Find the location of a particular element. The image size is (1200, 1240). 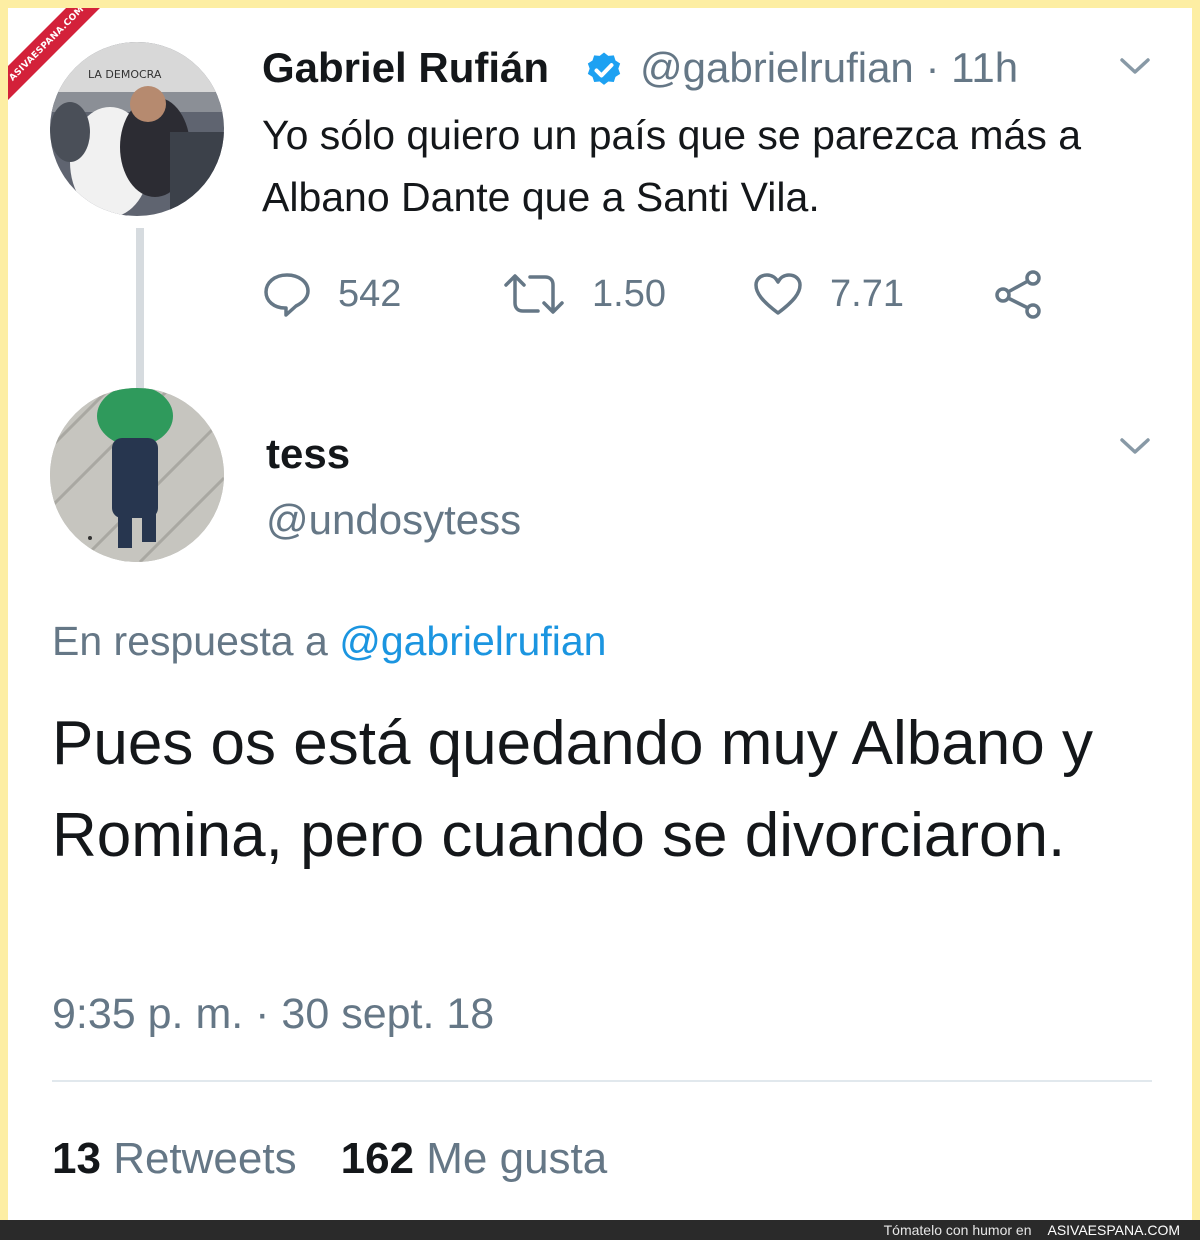

likes-stat-count: 162 is located at coordinates (377, 1158).